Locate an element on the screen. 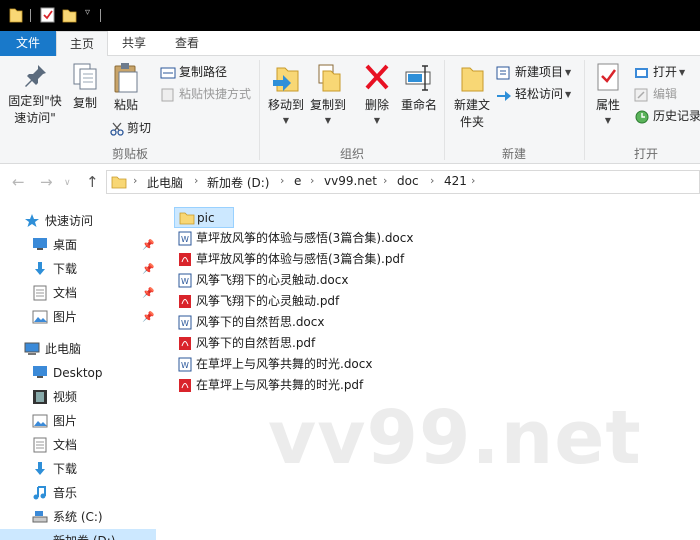 The image size is (700, 540). tab-file: 文件 is located at coordinates (28, 43).